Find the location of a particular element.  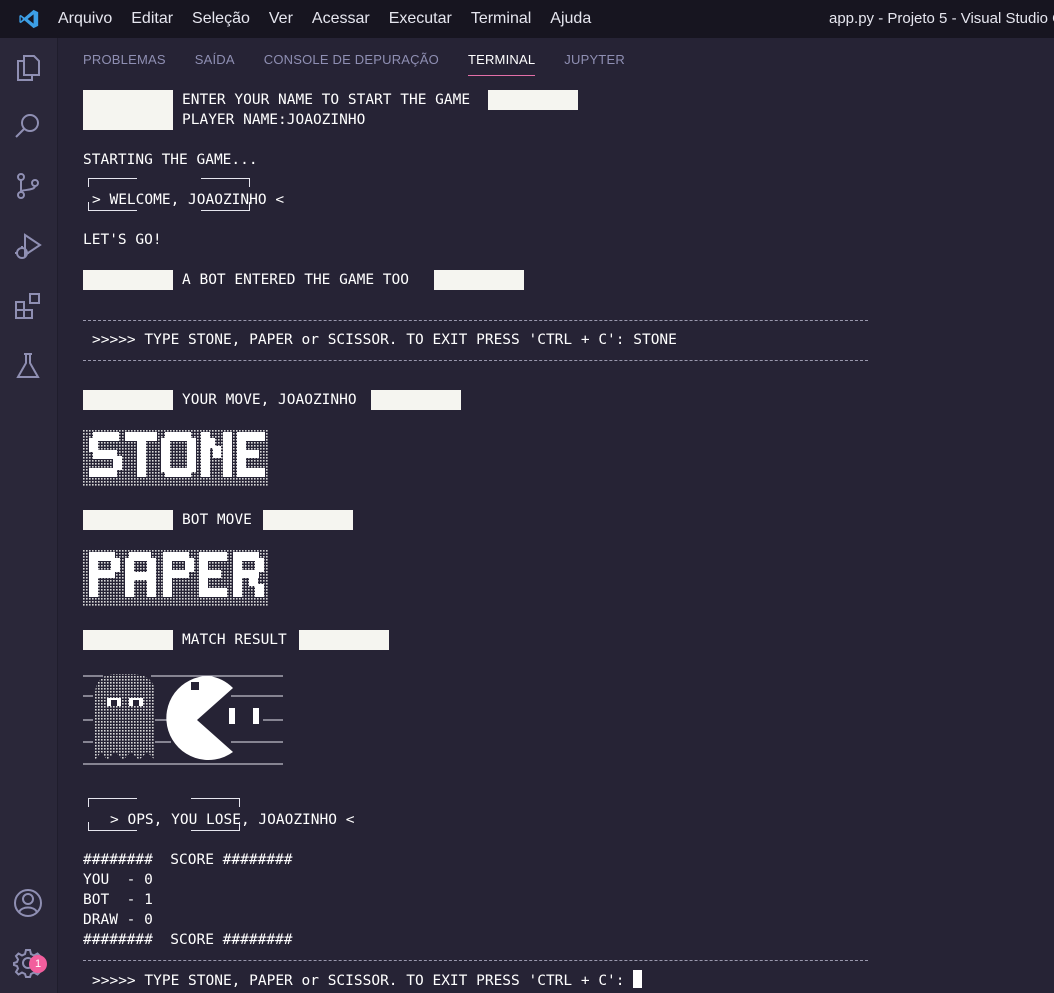

score-footer: ######## SCORE ######## is located at coordinates (188, 940).